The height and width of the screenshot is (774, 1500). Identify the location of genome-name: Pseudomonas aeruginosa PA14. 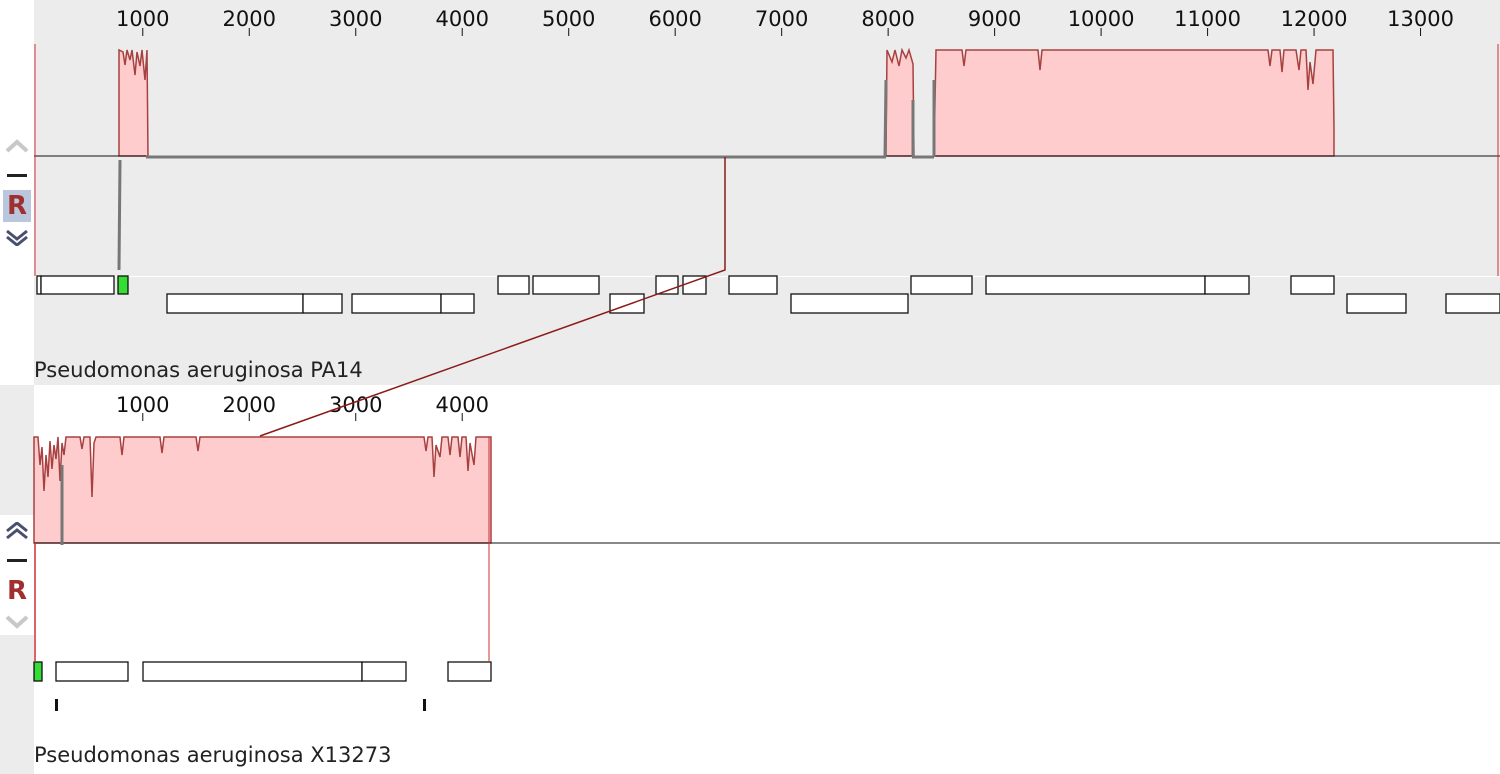
(198, 370).